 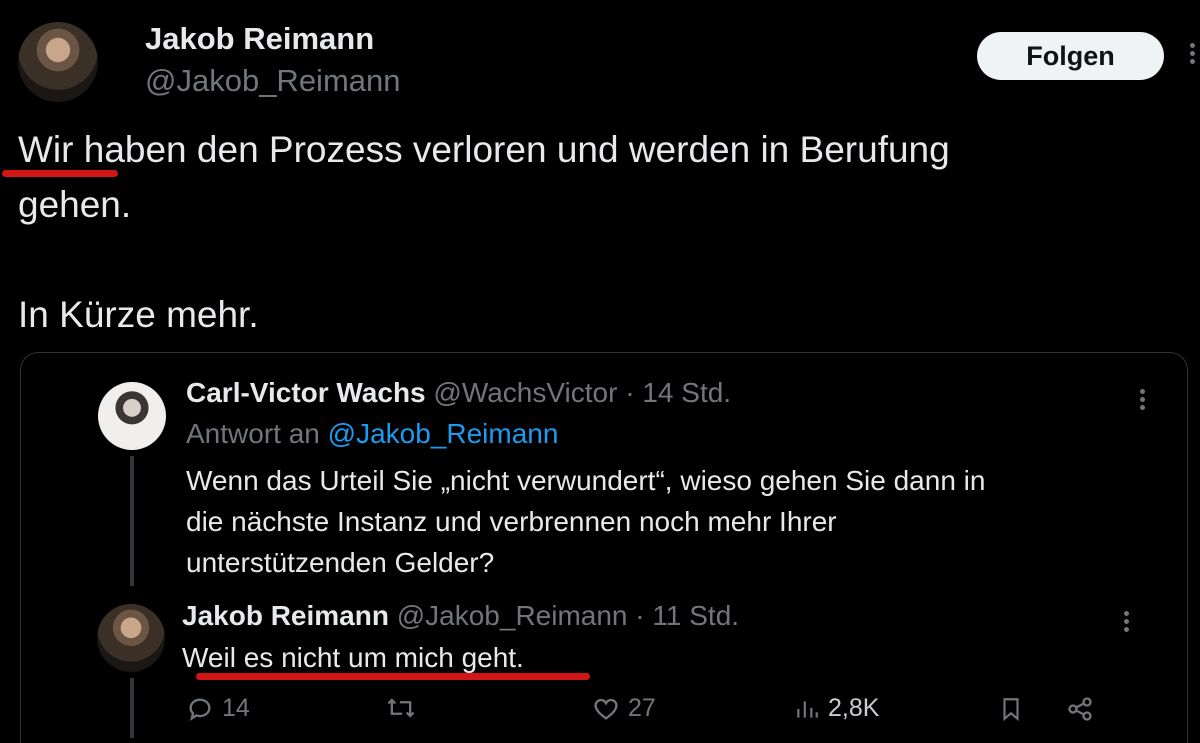 I want to click on reply-context: Antwort an @Jakob_Reimann, so click(x=372, y=434).